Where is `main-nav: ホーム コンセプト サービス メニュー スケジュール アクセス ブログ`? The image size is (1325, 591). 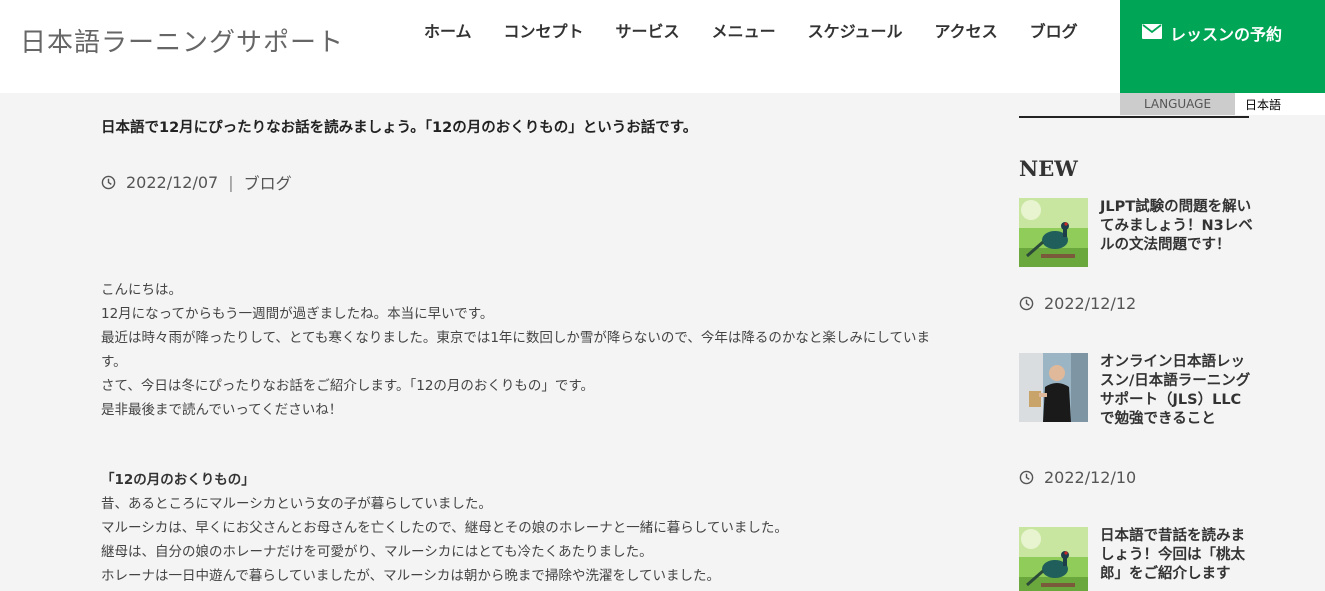 main-nav: ホーム コンセプト サービス メニュー スケジュール アクセス ブログ is located at coordinates (751, 32).